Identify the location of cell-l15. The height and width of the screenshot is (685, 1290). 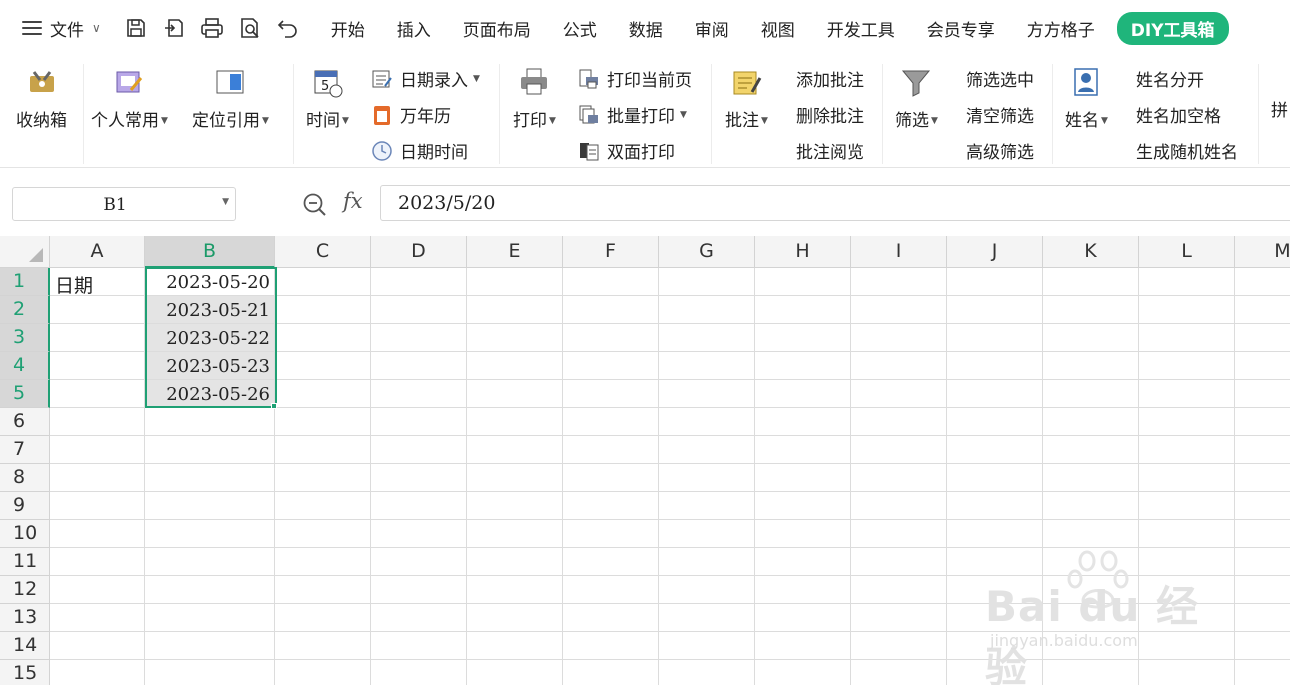
(1187, 672).